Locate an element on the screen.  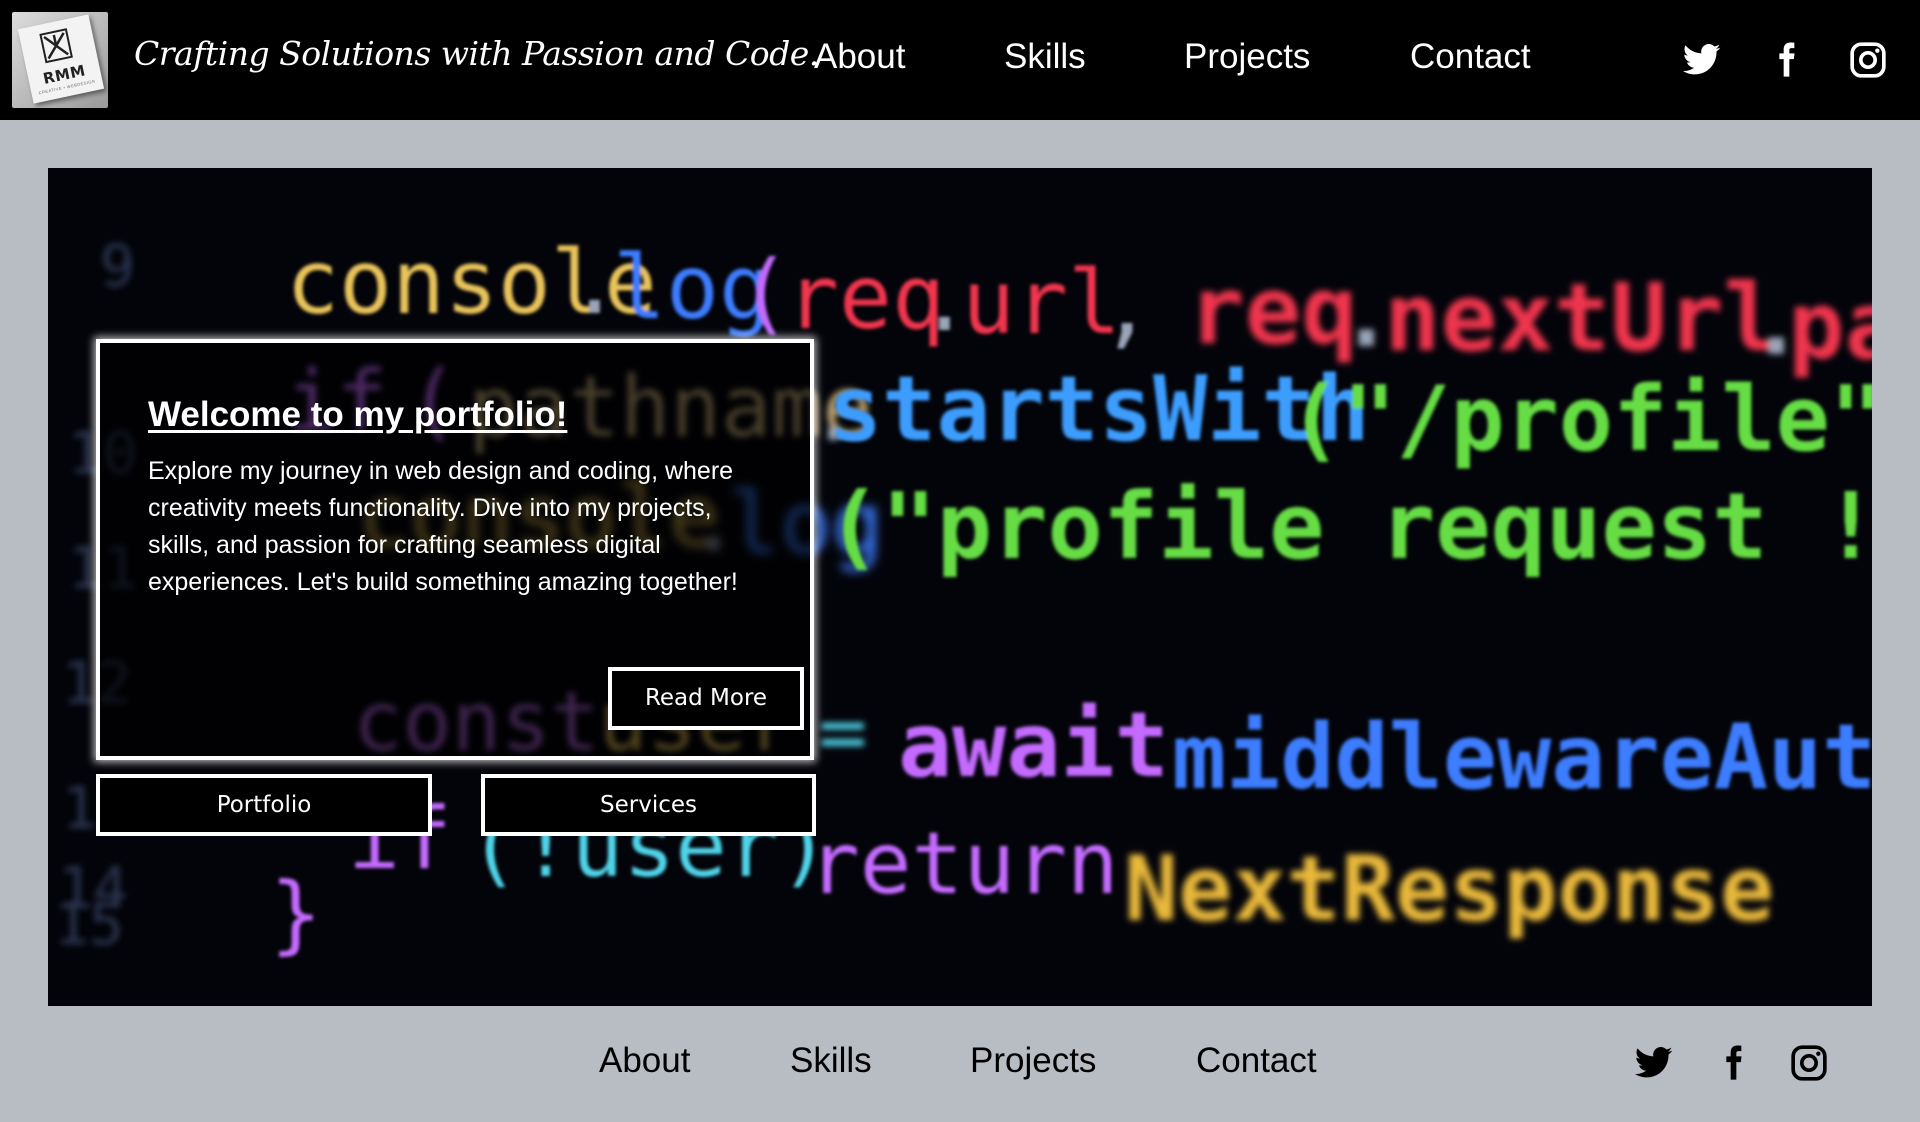
code-line-3-right: ("profile request !!!" is located at coordinates (1349, 526).